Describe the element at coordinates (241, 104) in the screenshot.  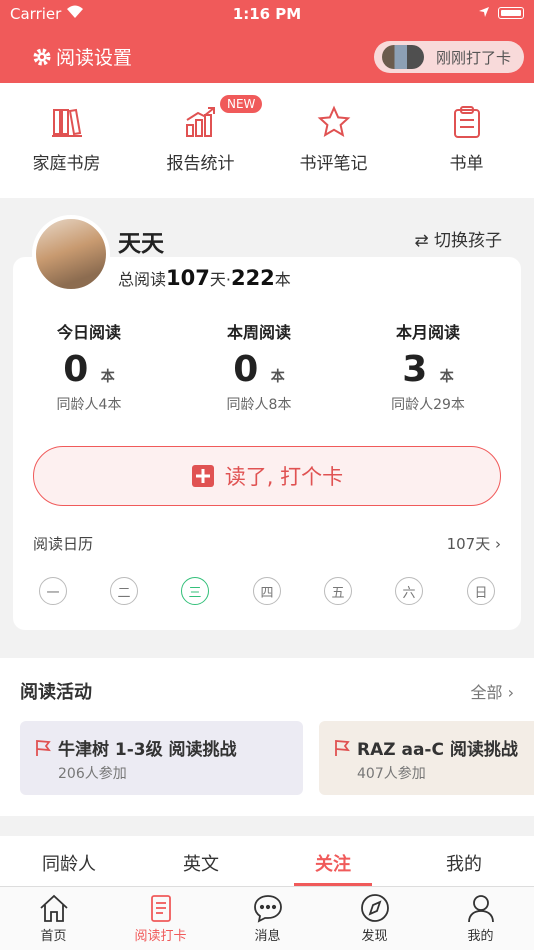
I see `new-badge: NEW` at that location.